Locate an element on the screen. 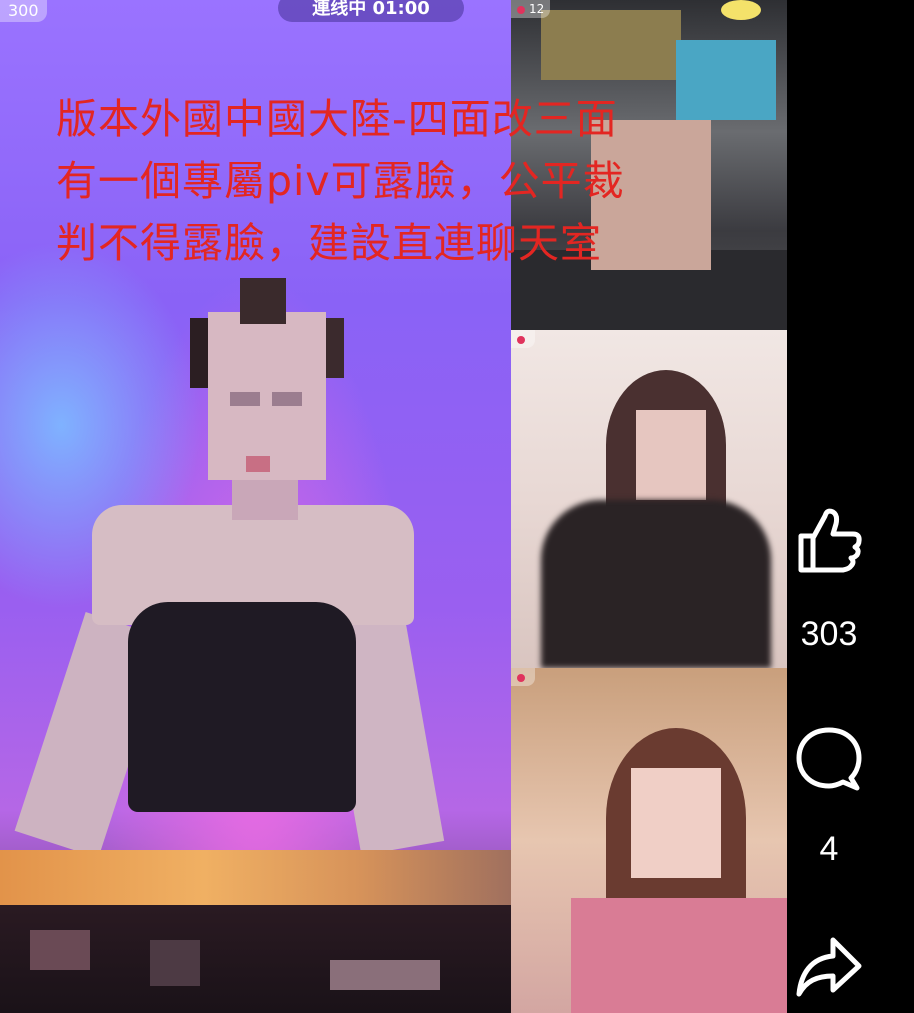 Image resolution: width=914 pixels, height=1013 pixels. share-button is located at coordinates (829, 966).